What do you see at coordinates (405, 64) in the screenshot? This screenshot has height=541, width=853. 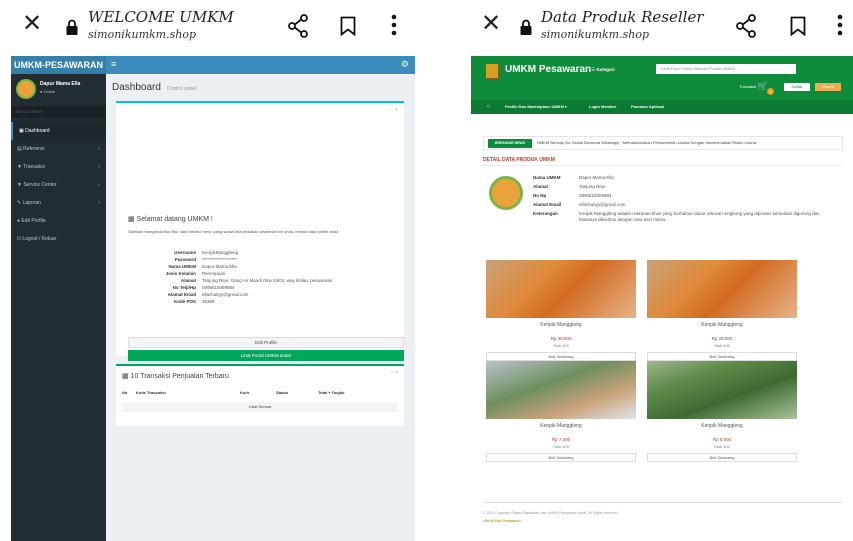 I see `settings-icon: ⚙` at bounding box center [405, 64].